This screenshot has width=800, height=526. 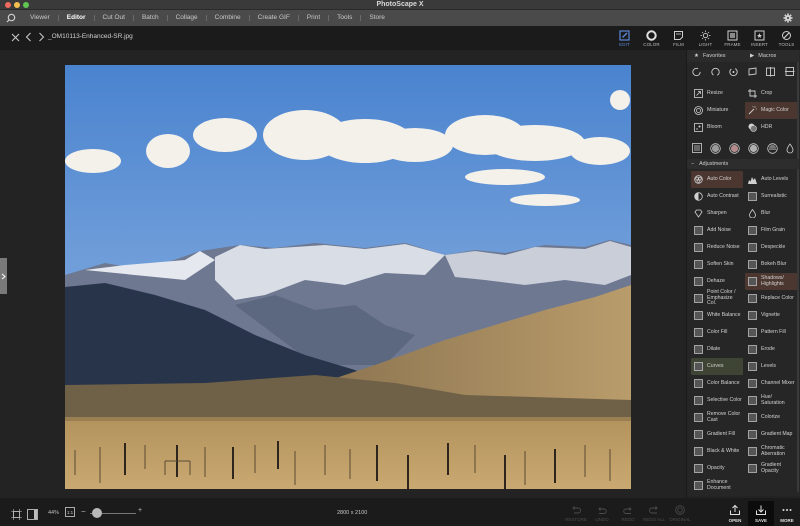 What do you see at coordinates (733, 71) in the screenshot?
I see `rotate-free-icon` at bounding box center [733, 71].